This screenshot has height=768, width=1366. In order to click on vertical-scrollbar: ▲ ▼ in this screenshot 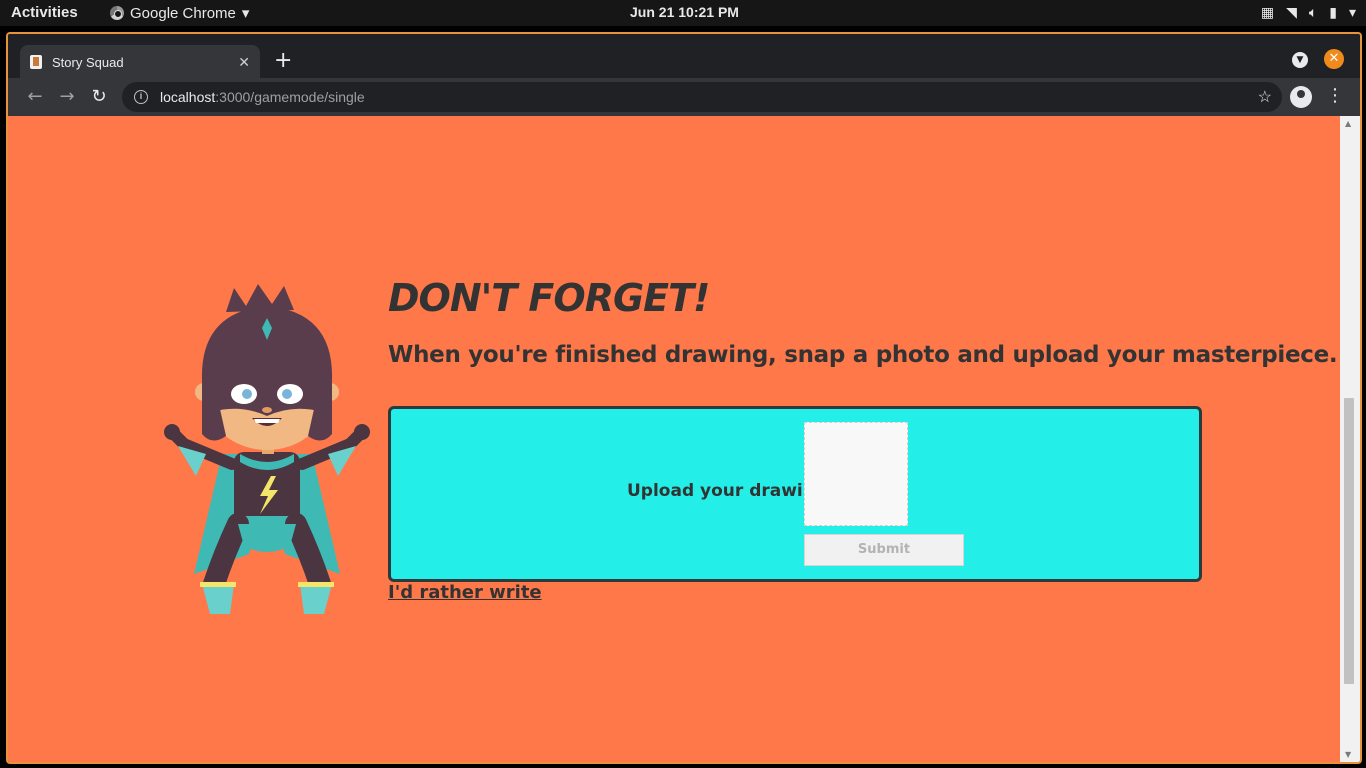, I will do `click(1350, 439)`.